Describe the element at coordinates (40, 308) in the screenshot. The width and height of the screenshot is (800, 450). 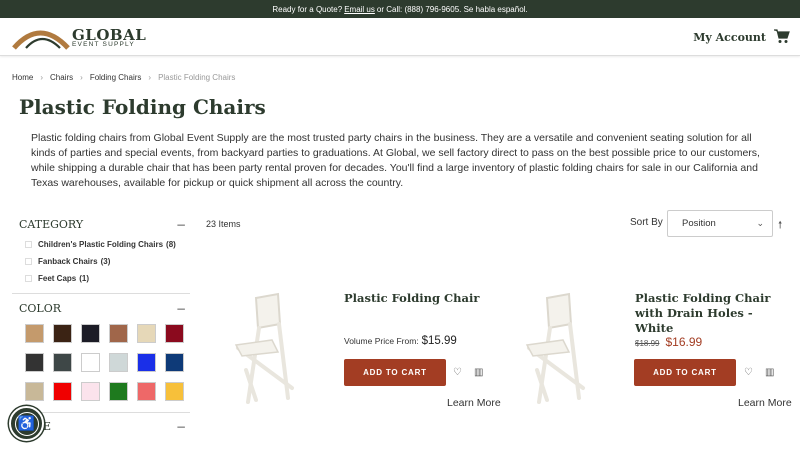
I see `filter-color-title: COLOR` at that location.